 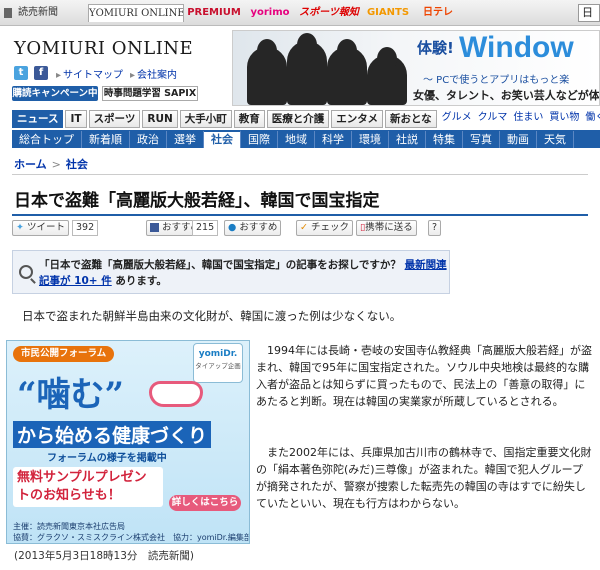 What do you see at coordinates (435, 48) in the screenshot?
I see `ad-taiken-text: 体験!` at bounding box center [435, 48].